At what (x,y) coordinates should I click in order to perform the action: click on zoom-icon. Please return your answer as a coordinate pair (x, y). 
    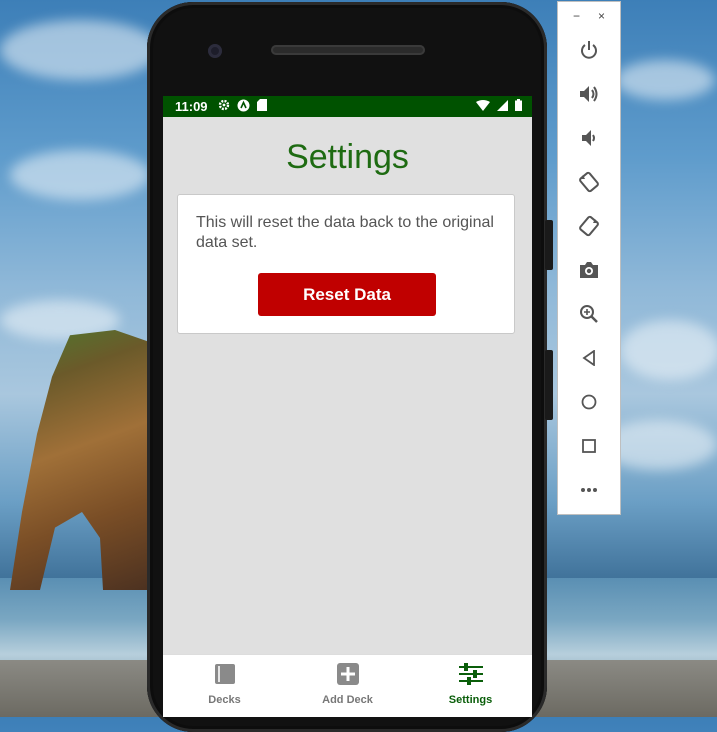
    Looking at the image, I should click on (589, 314).